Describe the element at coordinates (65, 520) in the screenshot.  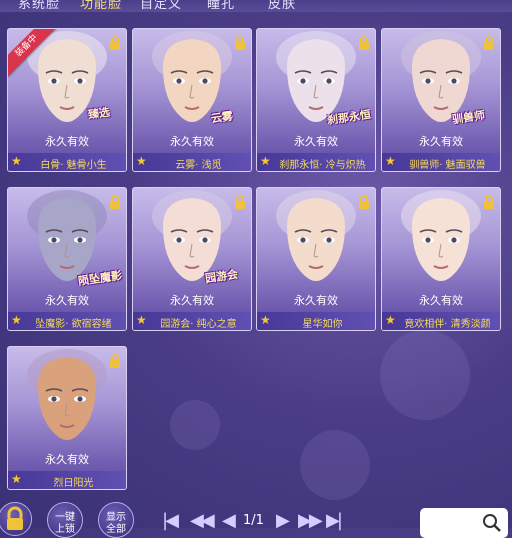
I see `lock-all-button: 一键 上锁` at that location.